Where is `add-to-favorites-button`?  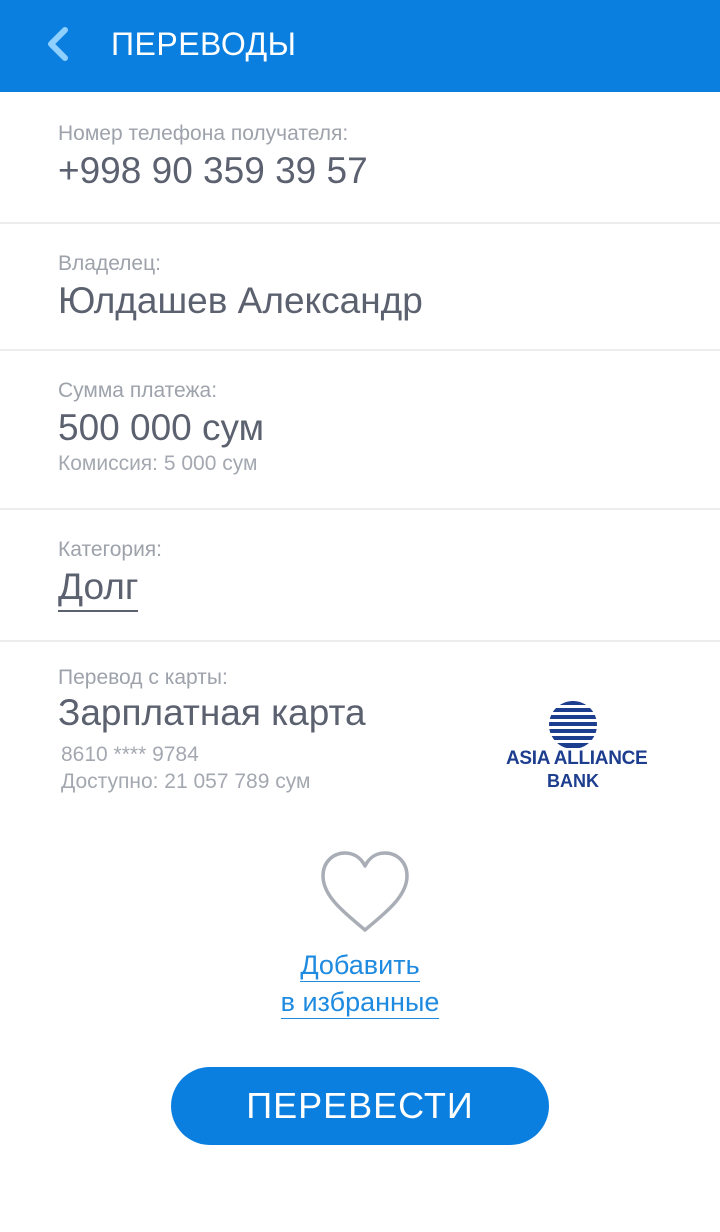 add-to-favorites-button is located at coordinates (365, 892).